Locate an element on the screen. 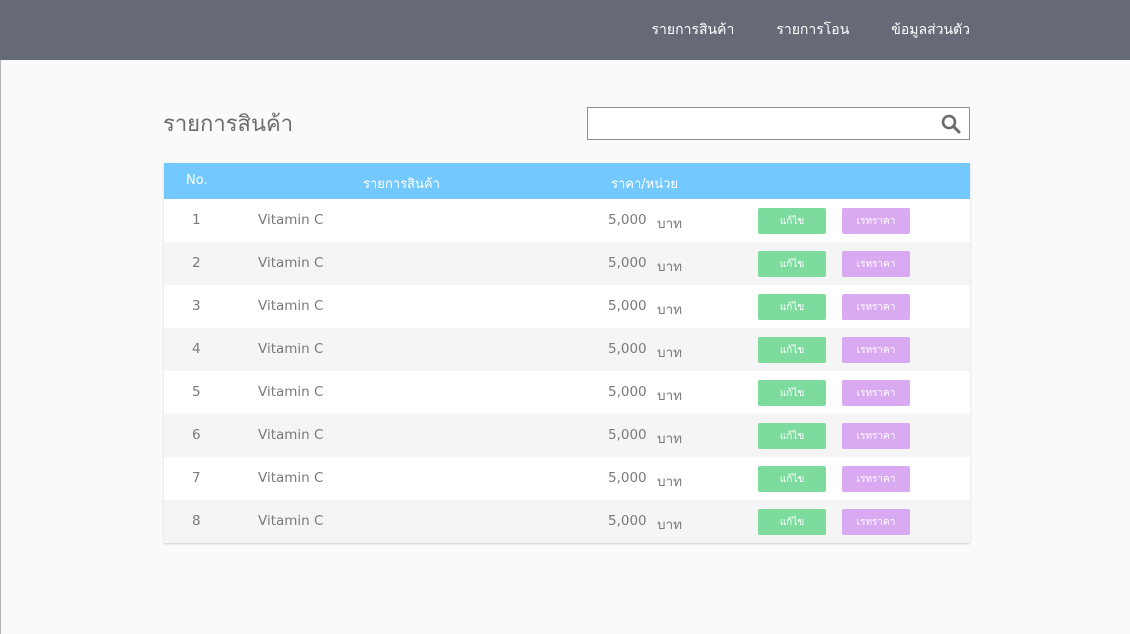 This screenshot has width=1130, height=634. page-title: รายการสินค้า is located at coordinates (228, 124).